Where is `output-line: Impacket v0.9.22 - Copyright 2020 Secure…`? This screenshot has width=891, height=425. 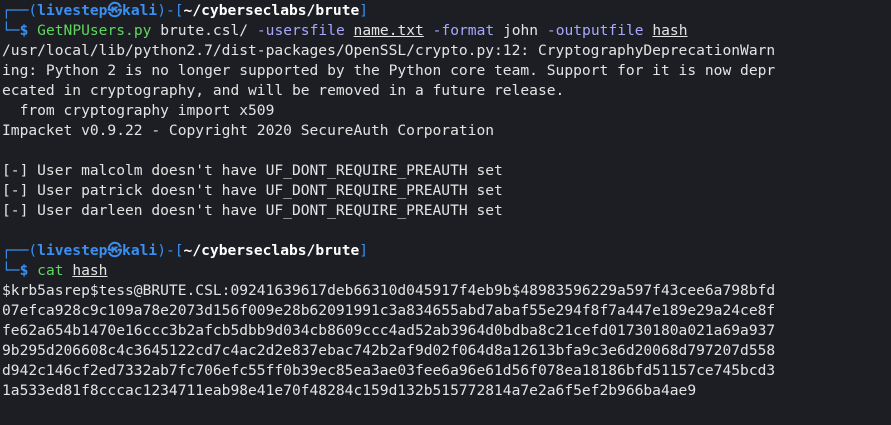
output-line: Impacket v0.9.22 - Copyright 2020 Secure… is located at coordinates (248, 130).